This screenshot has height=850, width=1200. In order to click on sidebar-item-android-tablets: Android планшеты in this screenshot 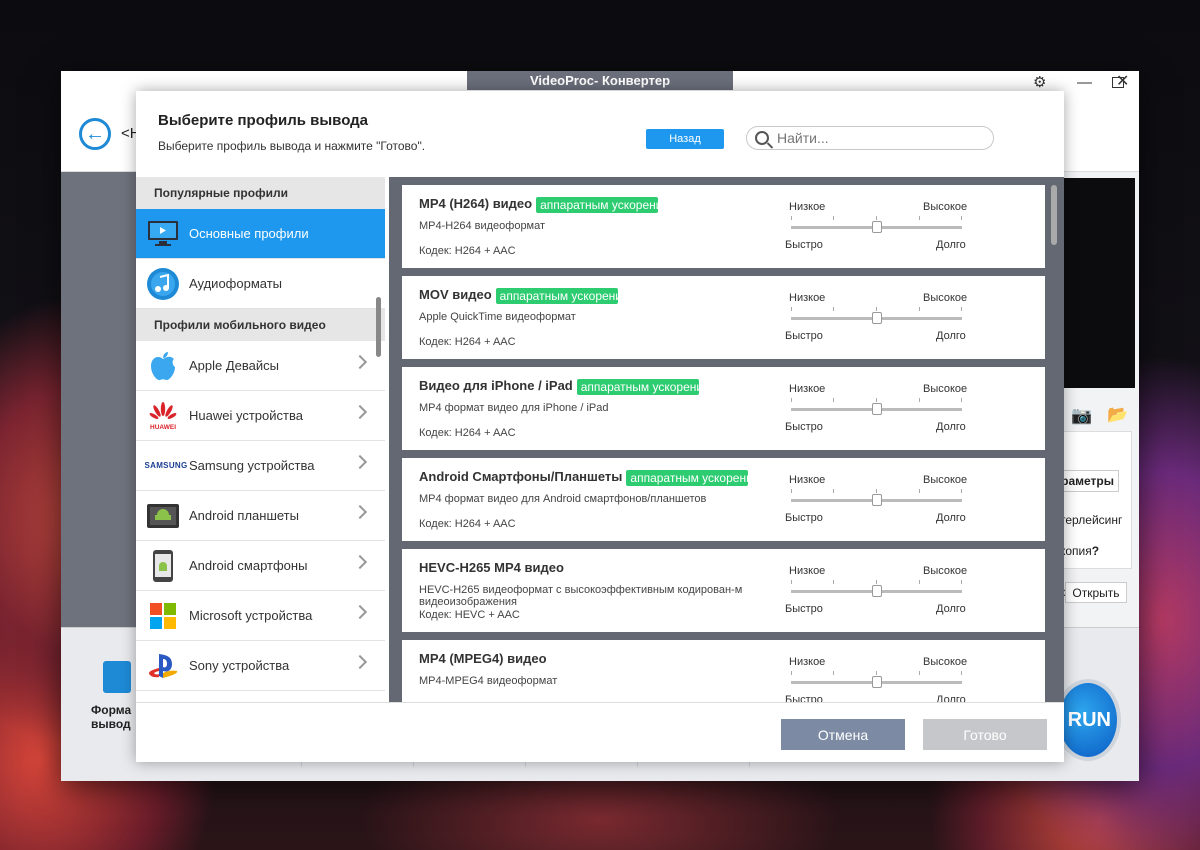, I will do `click(260, 516)`.